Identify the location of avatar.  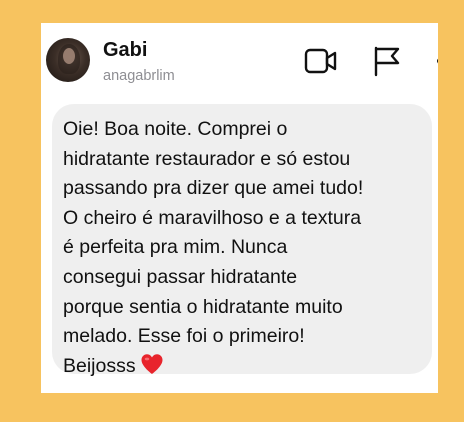
(68, 60).